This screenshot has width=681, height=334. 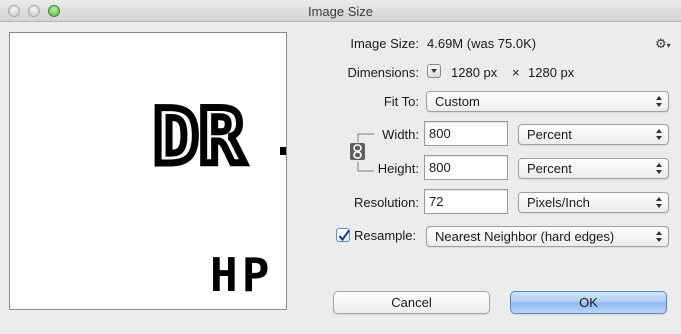 I want to click on preview-small-text: HP, so click(x=241, y=275).